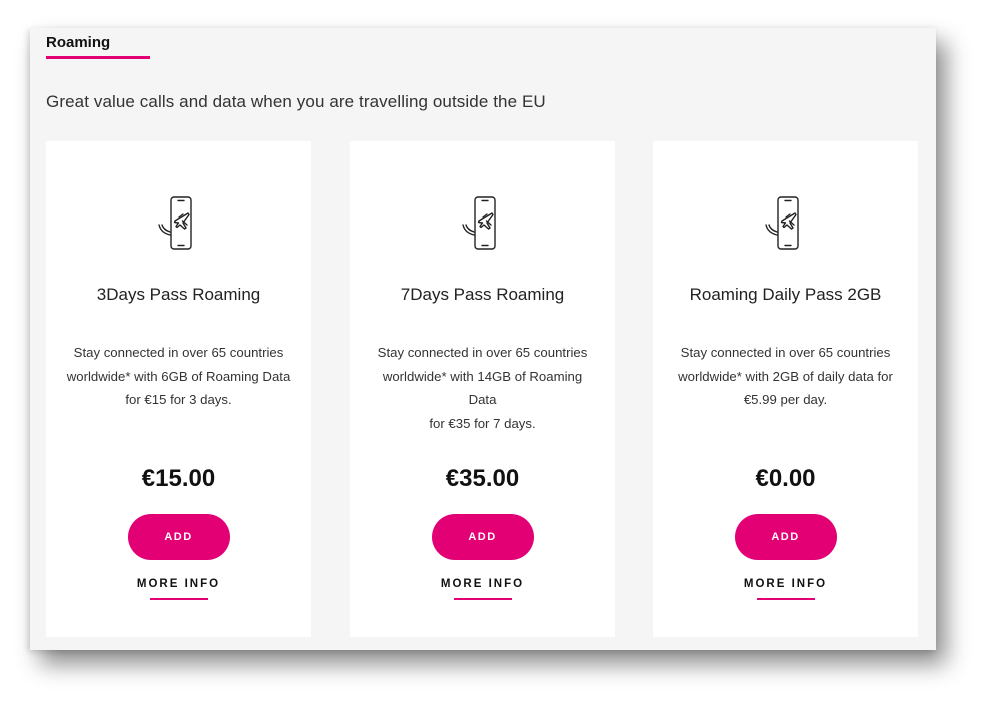  I want to click on offer-title: Roaming Daily Pass 2GB, so click(785, 294).